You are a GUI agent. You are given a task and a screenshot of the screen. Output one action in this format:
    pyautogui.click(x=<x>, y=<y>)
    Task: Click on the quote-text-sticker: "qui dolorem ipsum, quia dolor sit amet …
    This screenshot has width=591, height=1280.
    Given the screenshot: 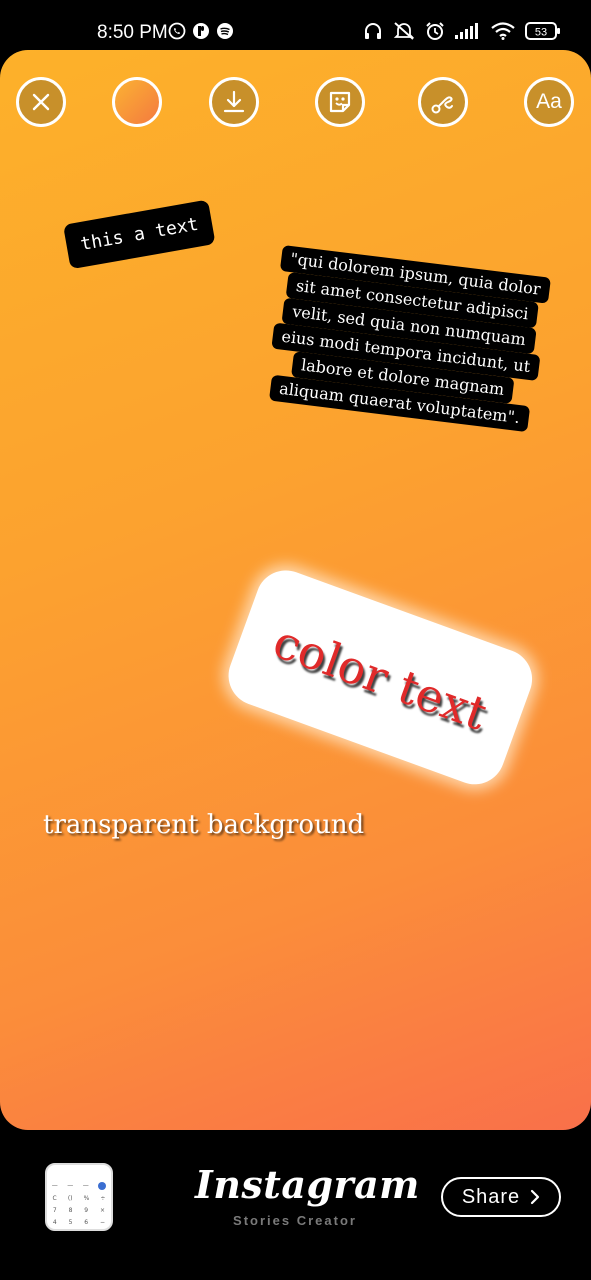 What is the action you would take?
    pyautogui.click(x=407, y=339)
    